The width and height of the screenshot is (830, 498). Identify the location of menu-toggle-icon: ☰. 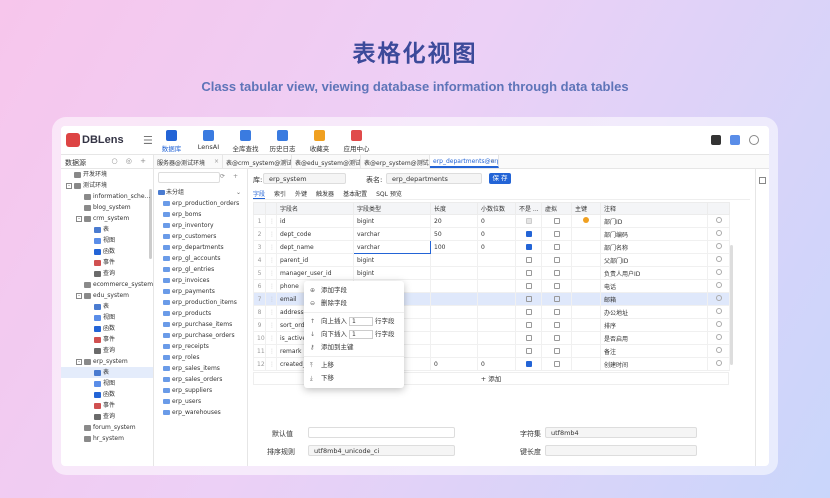
(148, 140).